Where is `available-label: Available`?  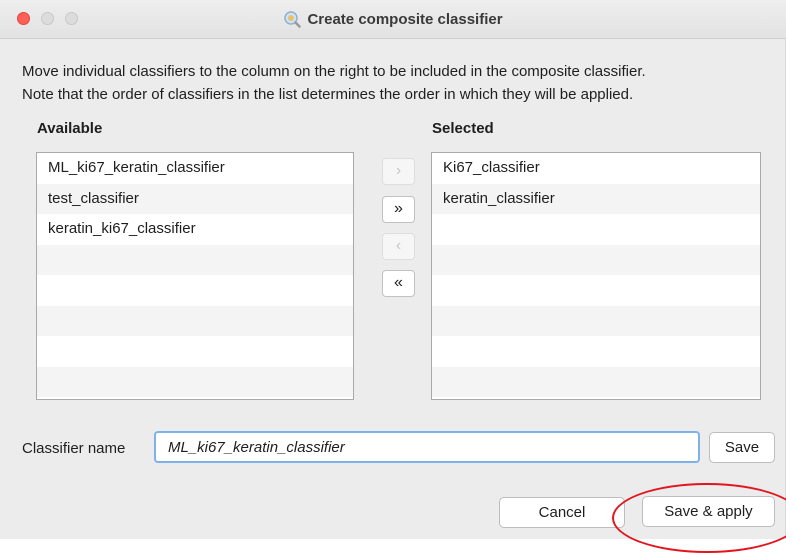
available-label: Available is located at coordinates (70, 128).